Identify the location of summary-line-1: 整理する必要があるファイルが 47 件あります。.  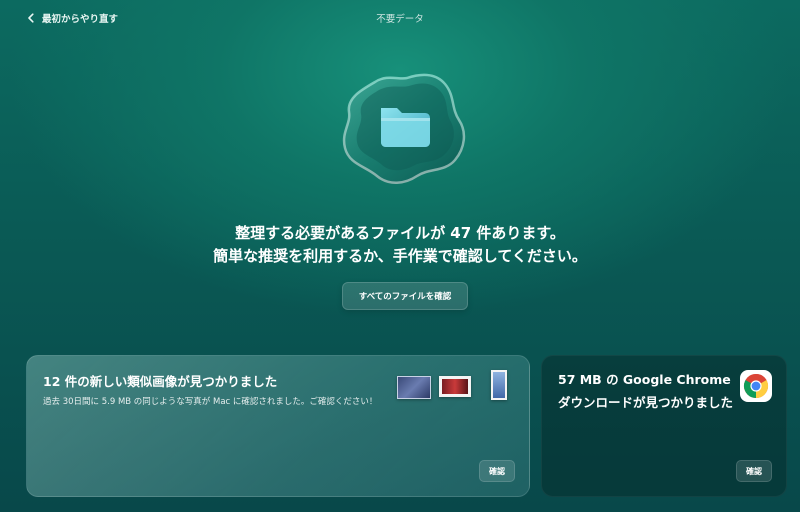
(400, 233).